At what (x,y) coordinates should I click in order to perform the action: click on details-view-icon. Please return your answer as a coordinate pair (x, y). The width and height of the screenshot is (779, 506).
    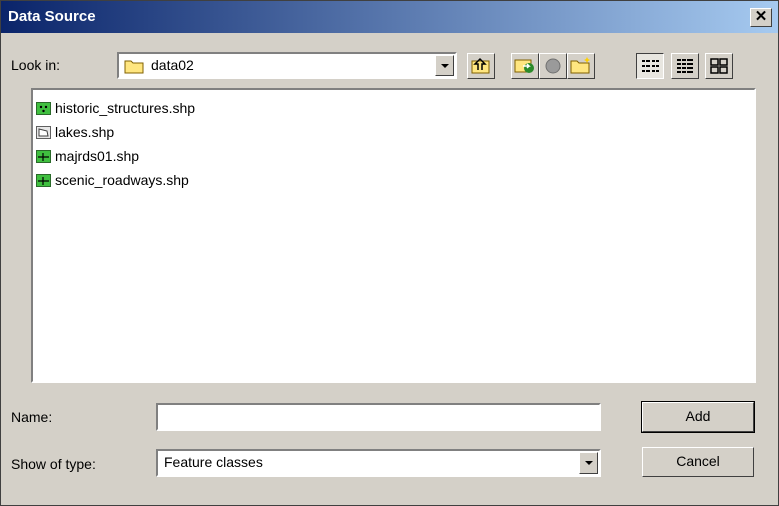
    Looking at the image, I should click on (685, 66).